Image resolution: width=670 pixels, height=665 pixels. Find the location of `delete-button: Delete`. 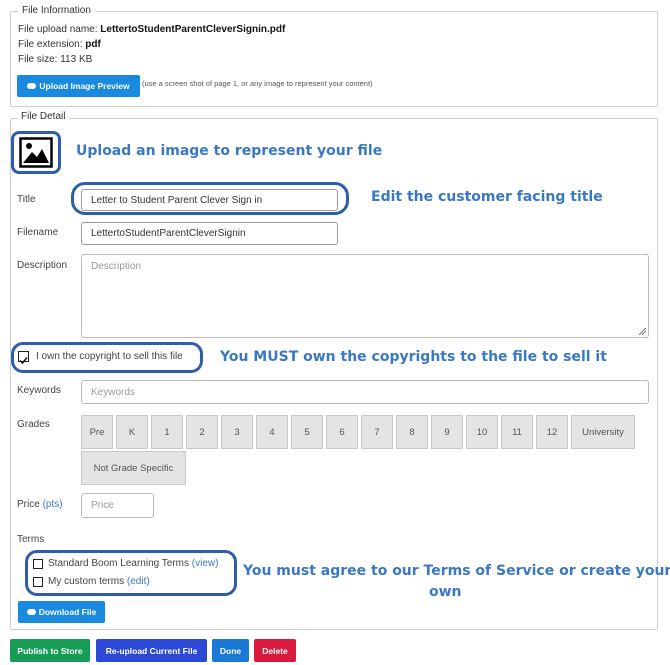

delete-button: Delete is located at coordinates (275, 650).